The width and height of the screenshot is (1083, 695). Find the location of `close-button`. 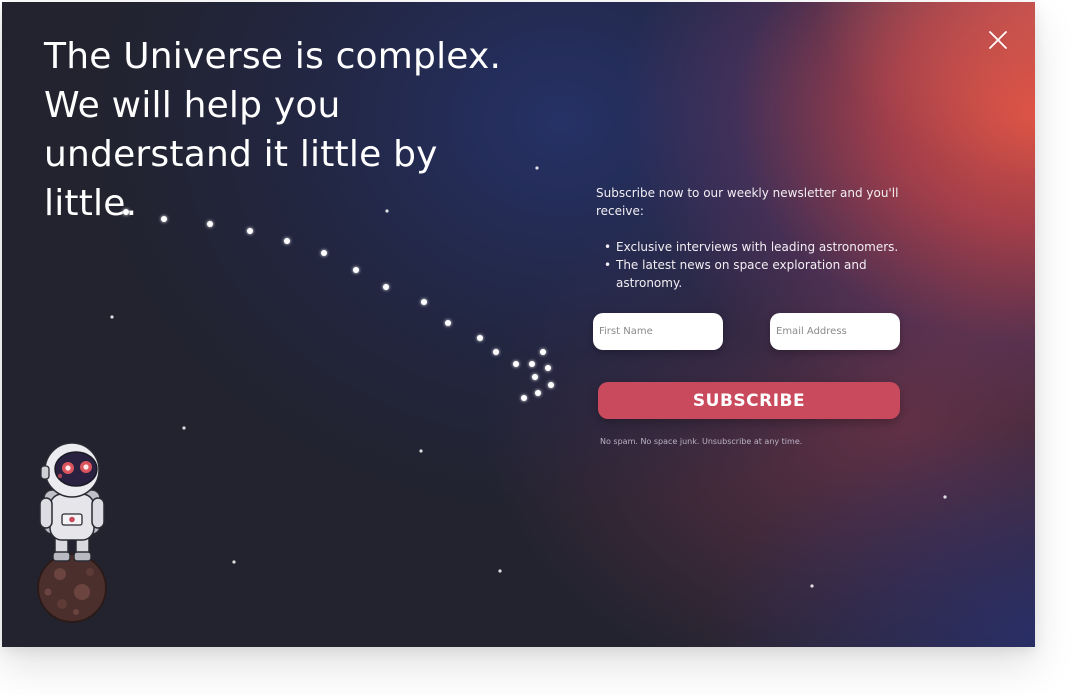

close-button is located at coordinates (998, 40).